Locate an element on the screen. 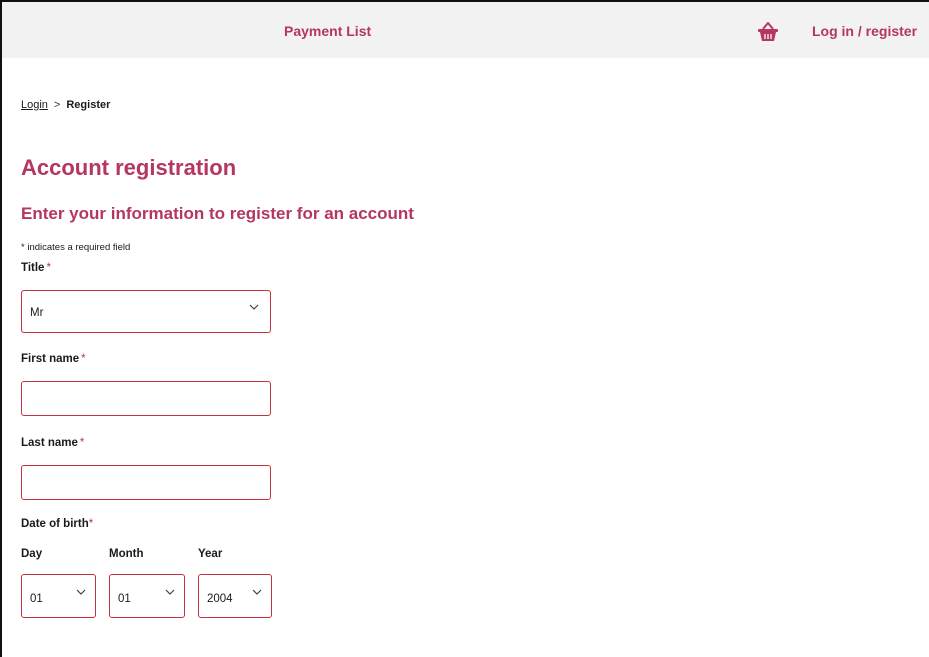 The height and width of the screenshot is (657, 929). dob-day-value: 01 is located at coordinates (36, 599).